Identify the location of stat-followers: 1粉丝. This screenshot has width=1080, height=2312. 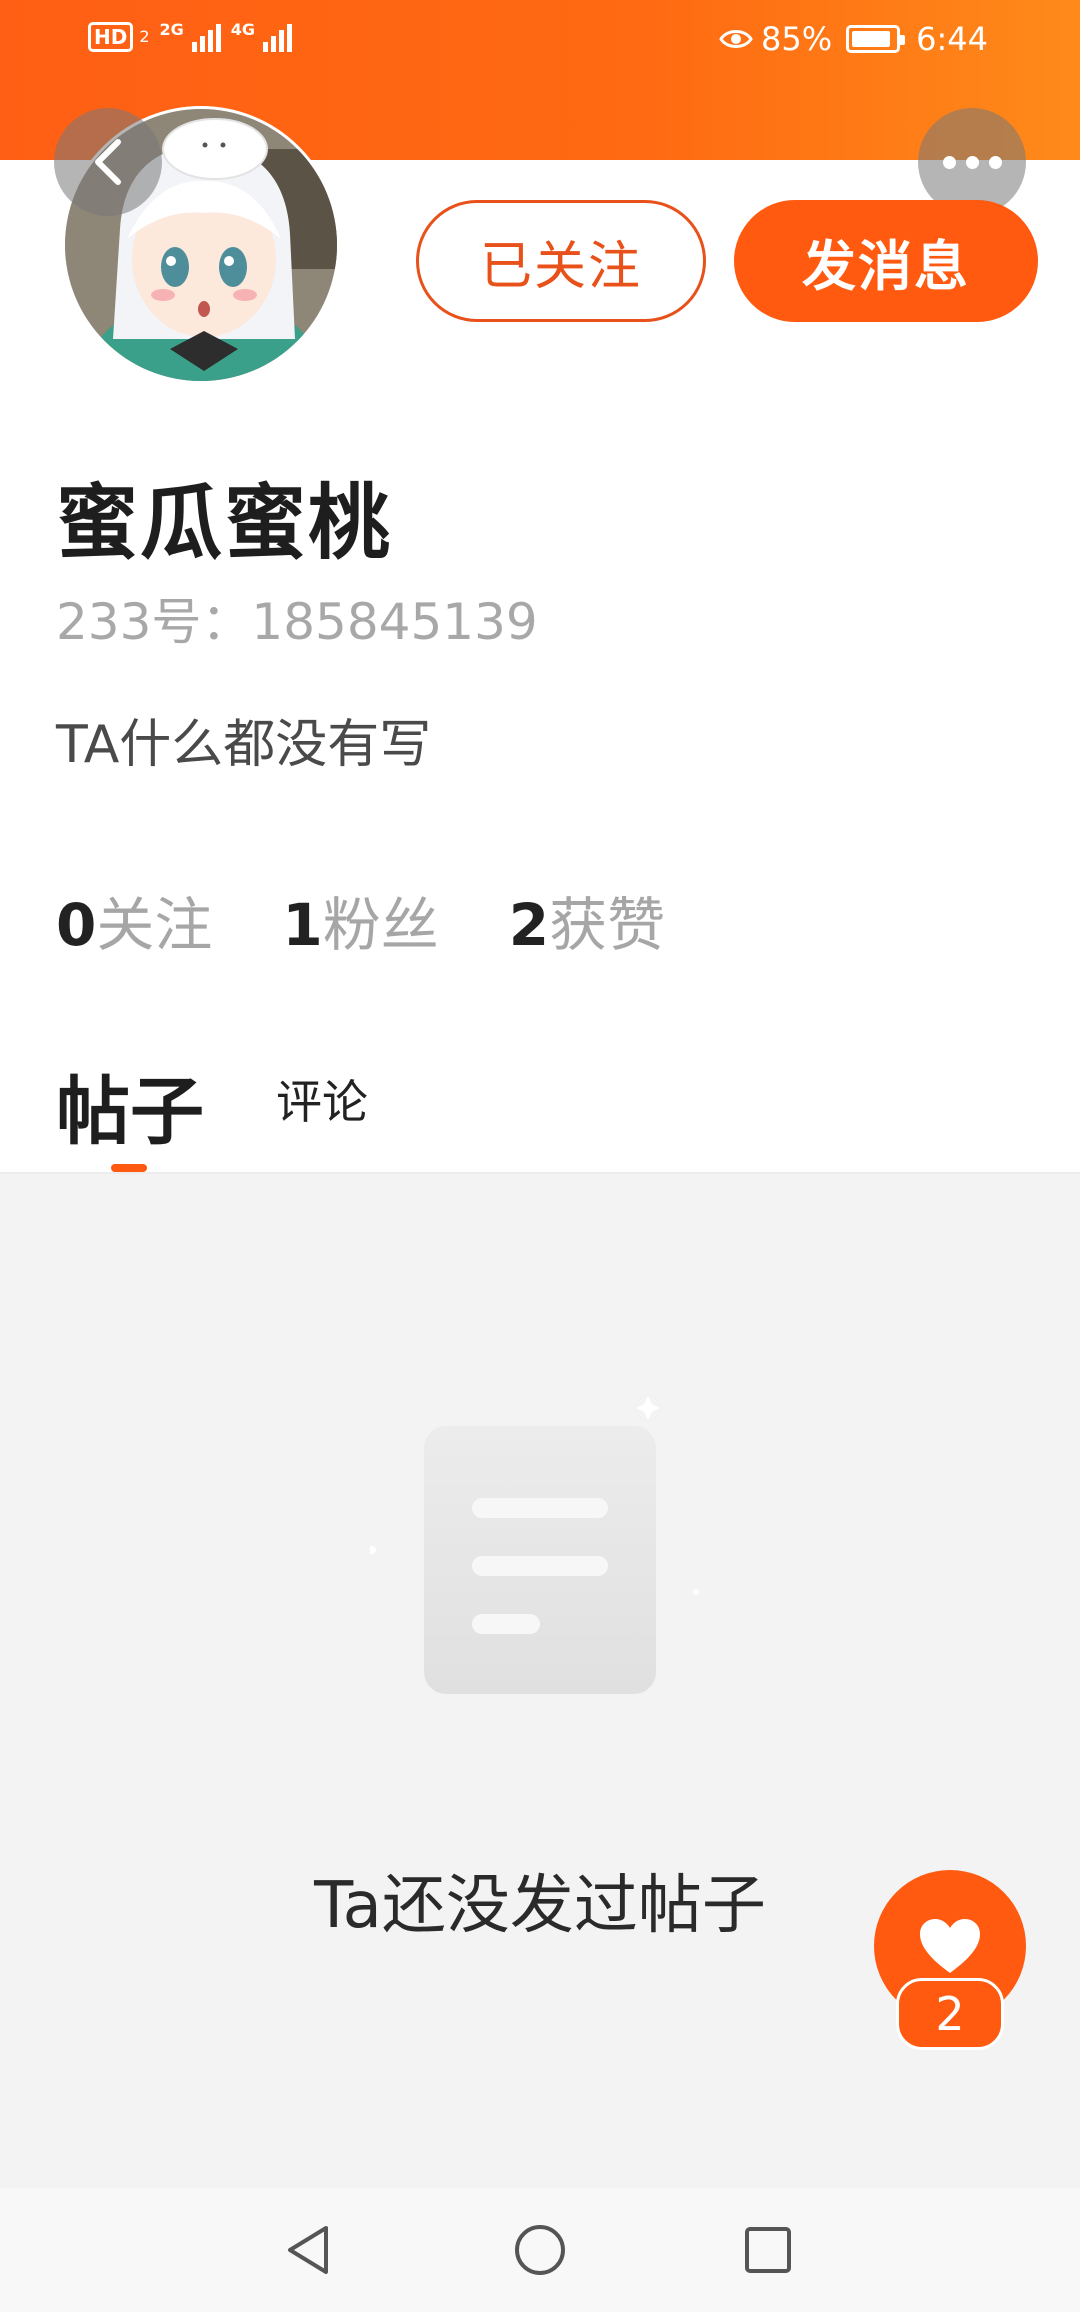
(360, 920).